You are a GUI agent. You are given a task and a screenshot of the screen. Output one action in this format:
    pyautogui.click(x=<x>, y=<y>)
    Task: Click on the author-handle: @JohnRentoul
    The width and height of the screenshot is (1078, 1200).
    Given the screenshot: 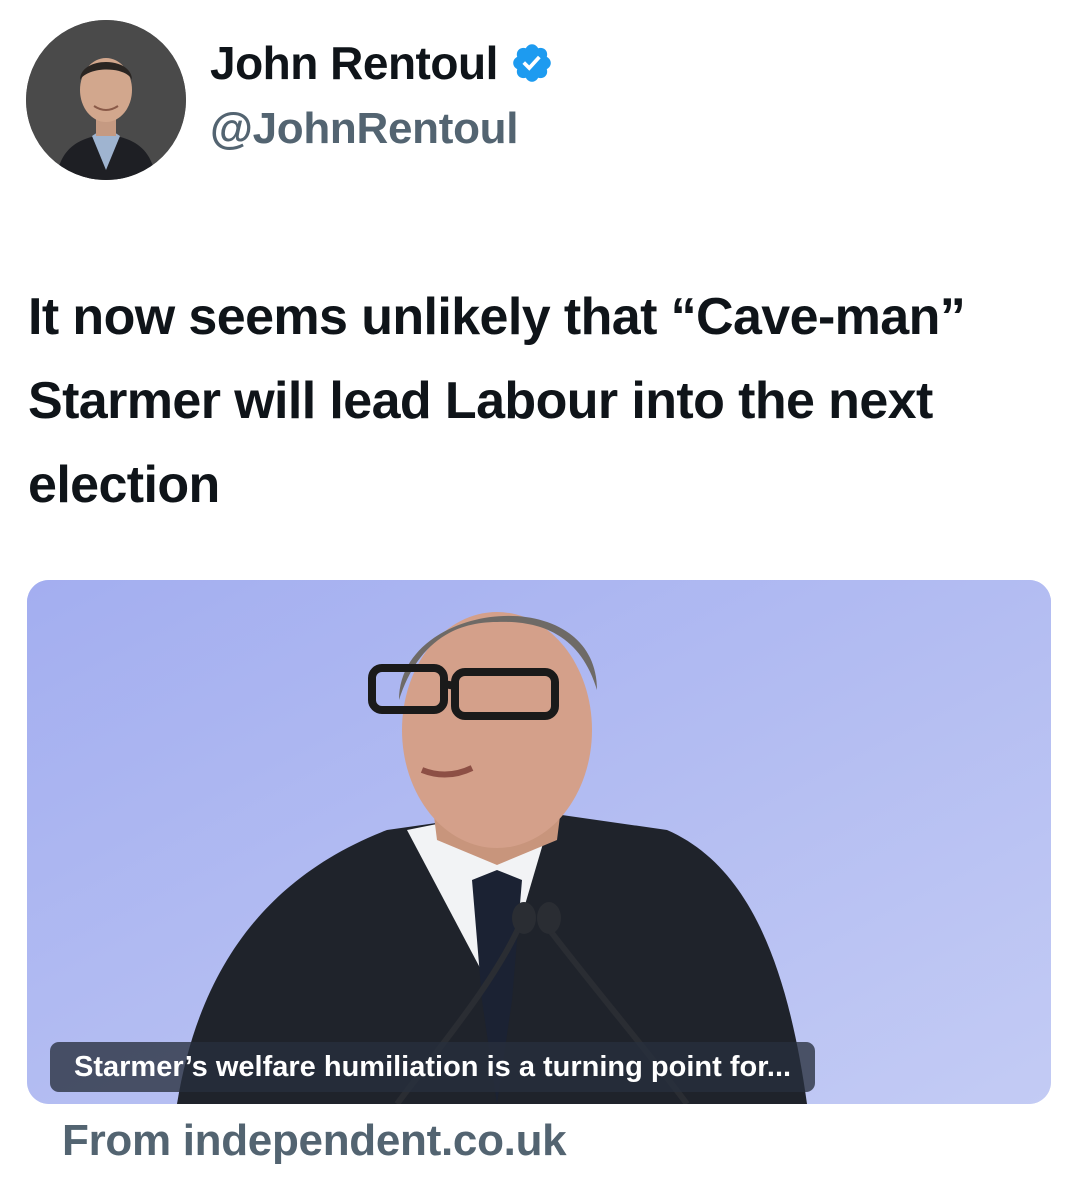 What is the action you would take?
    pyautogui.click(x=382, y=129)
    